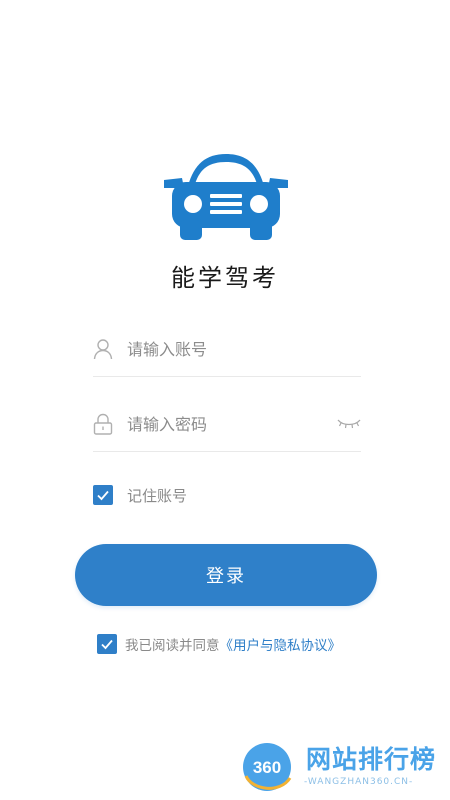 The height and width of the screenshot is (800, 450). I want to click on watermark-badge-text: 360, so click(267, 767).